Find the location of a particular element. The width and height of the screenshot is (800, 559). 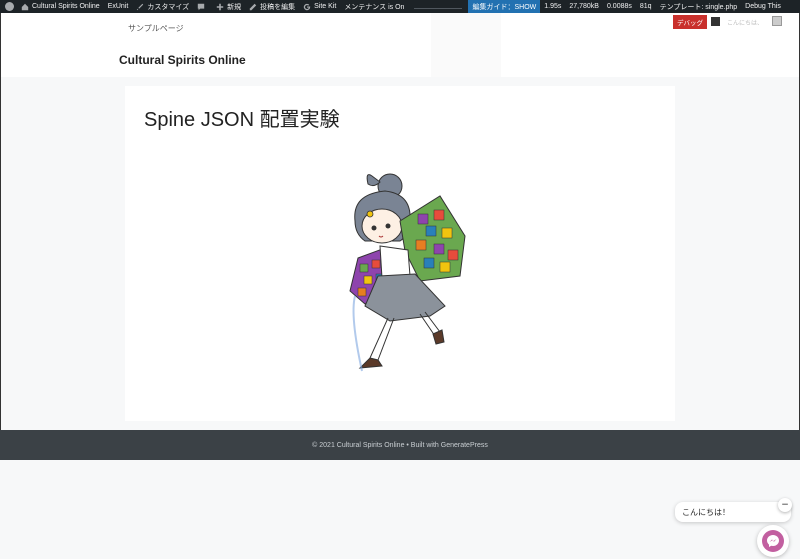

adminbar-memory: 27,780kB is located at coordinates (584, 6).